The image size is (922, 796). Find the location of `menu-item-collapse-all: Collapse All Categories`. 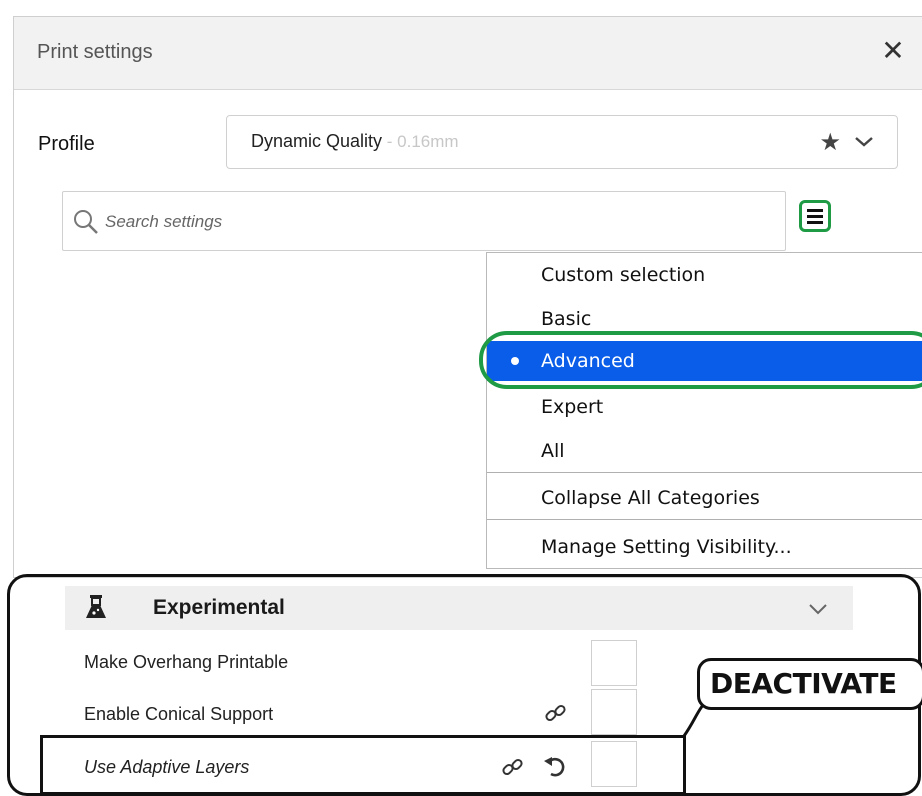

menu-item-collapse-all: Collapse All Categories is located at coordinates (704, 498).